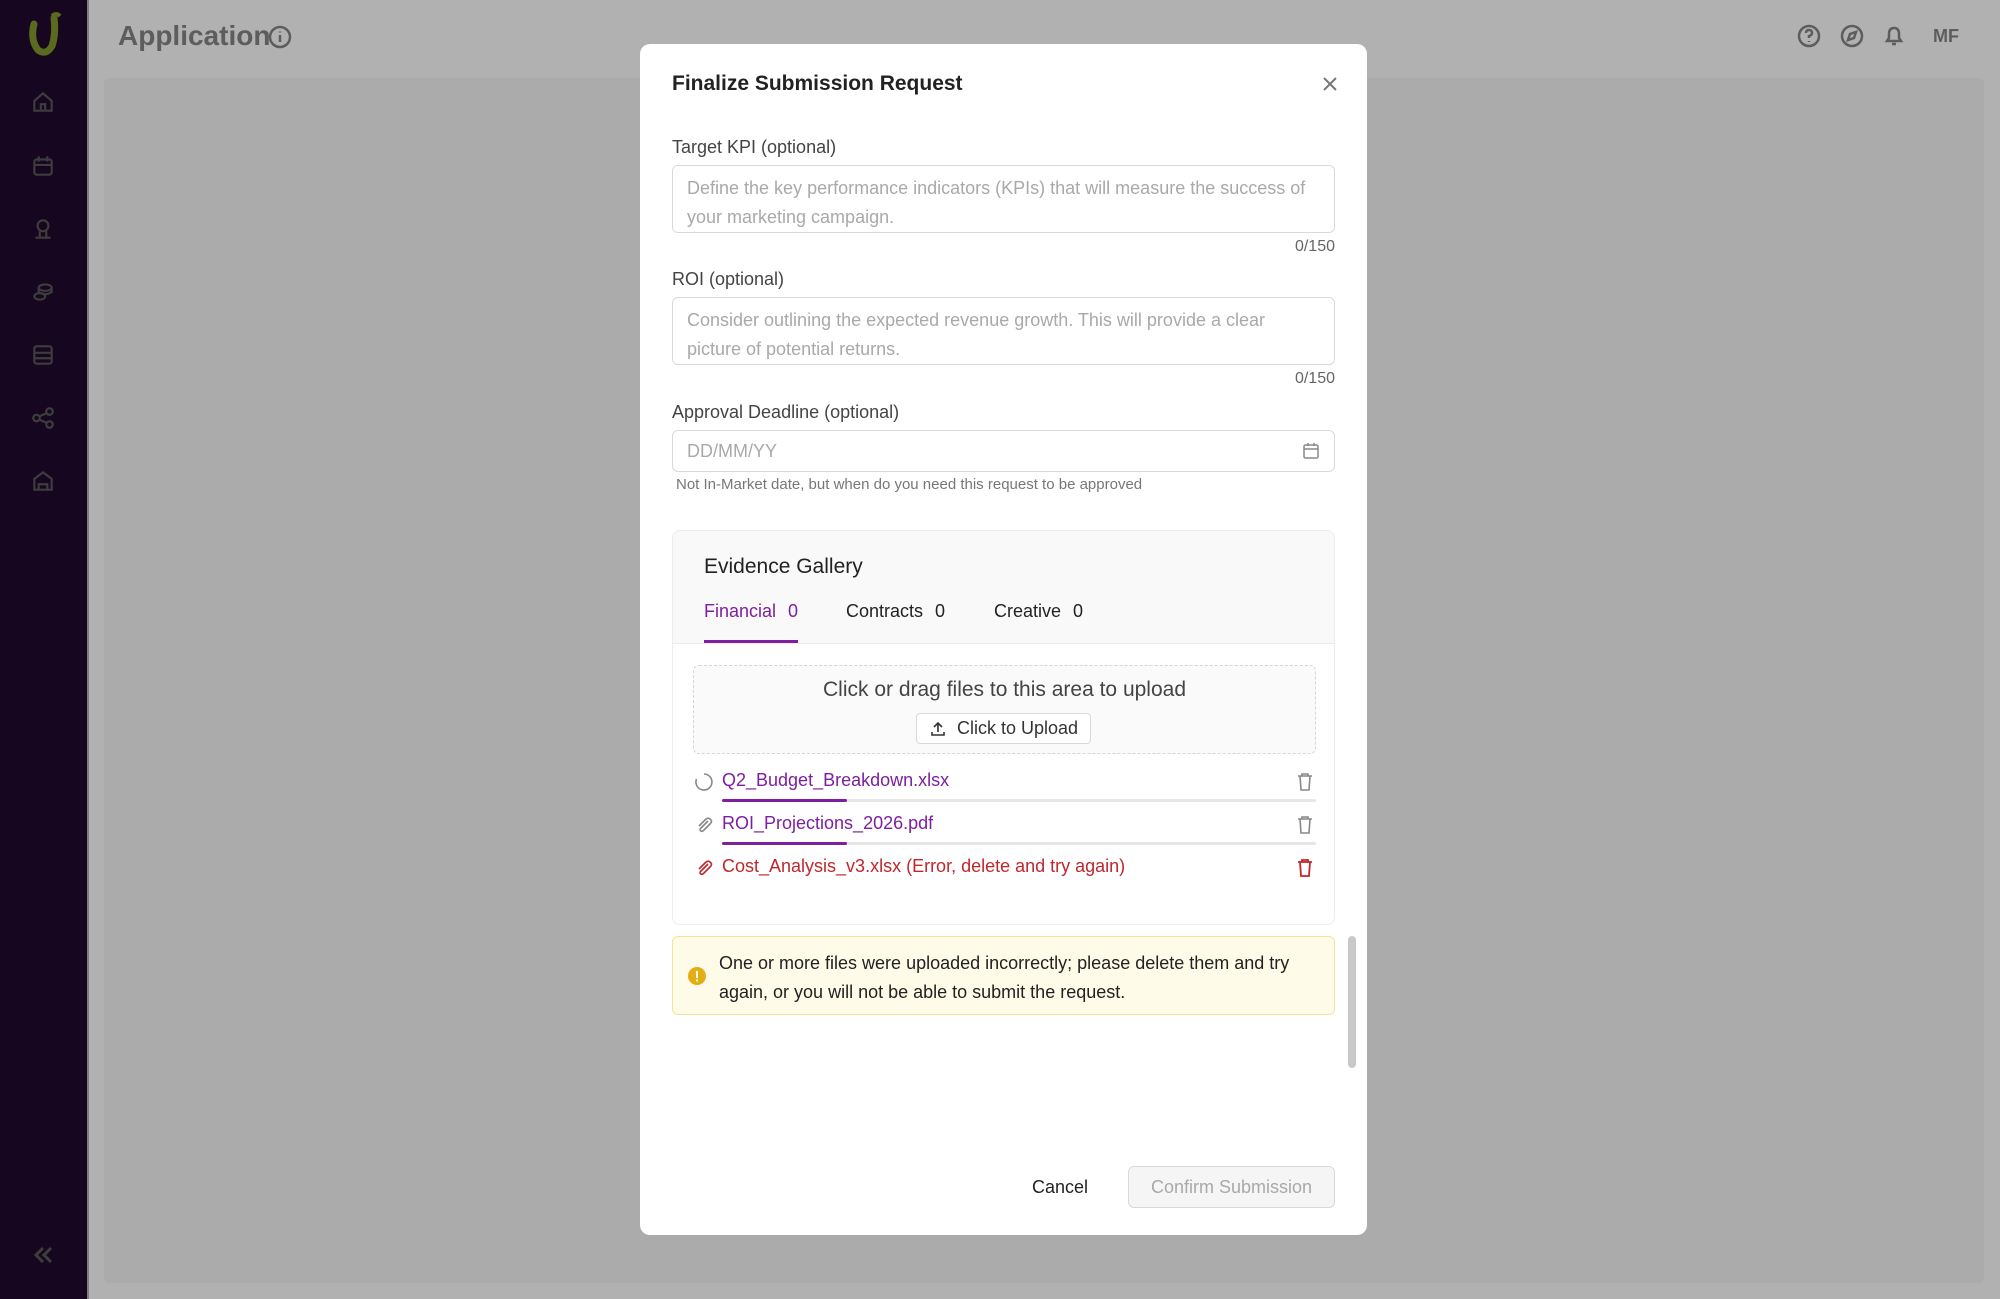 The width and height of the screenshot is (2000, 1299). I want to click on tab-label: Creative, so click(1028, 611).